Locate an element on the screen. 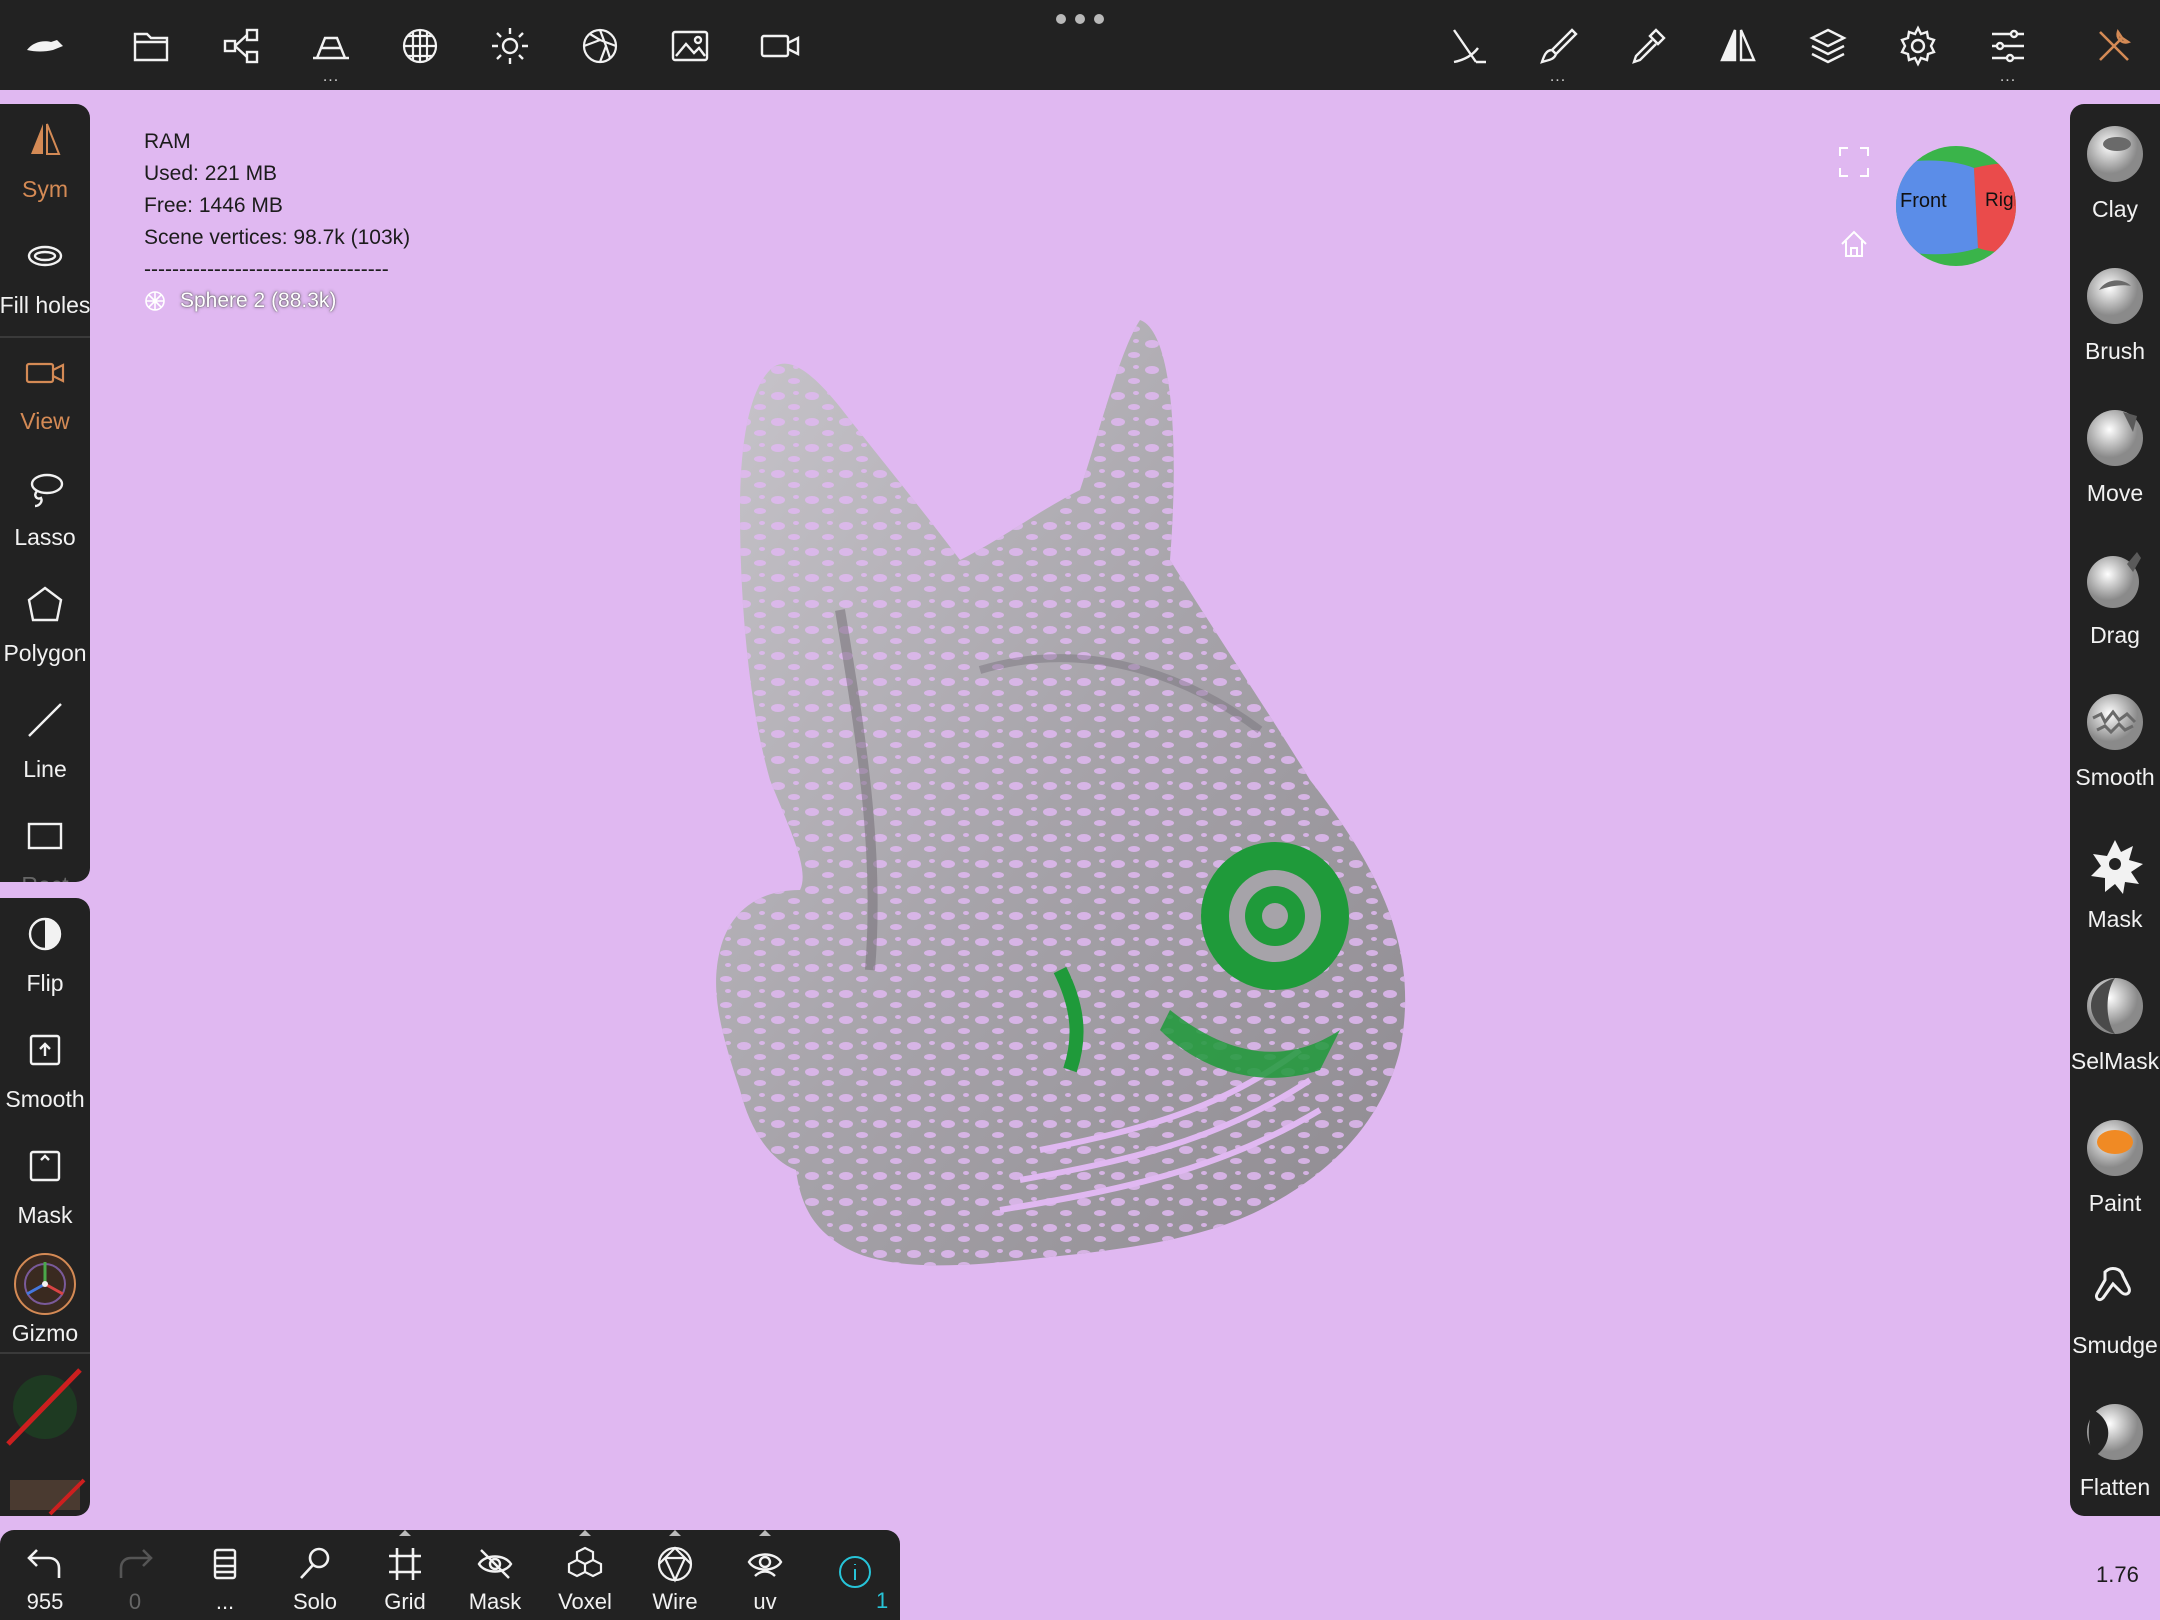 The image size is (2160, 1620). brush-flatten: Flatten is located at coordinates (2115, 1453).